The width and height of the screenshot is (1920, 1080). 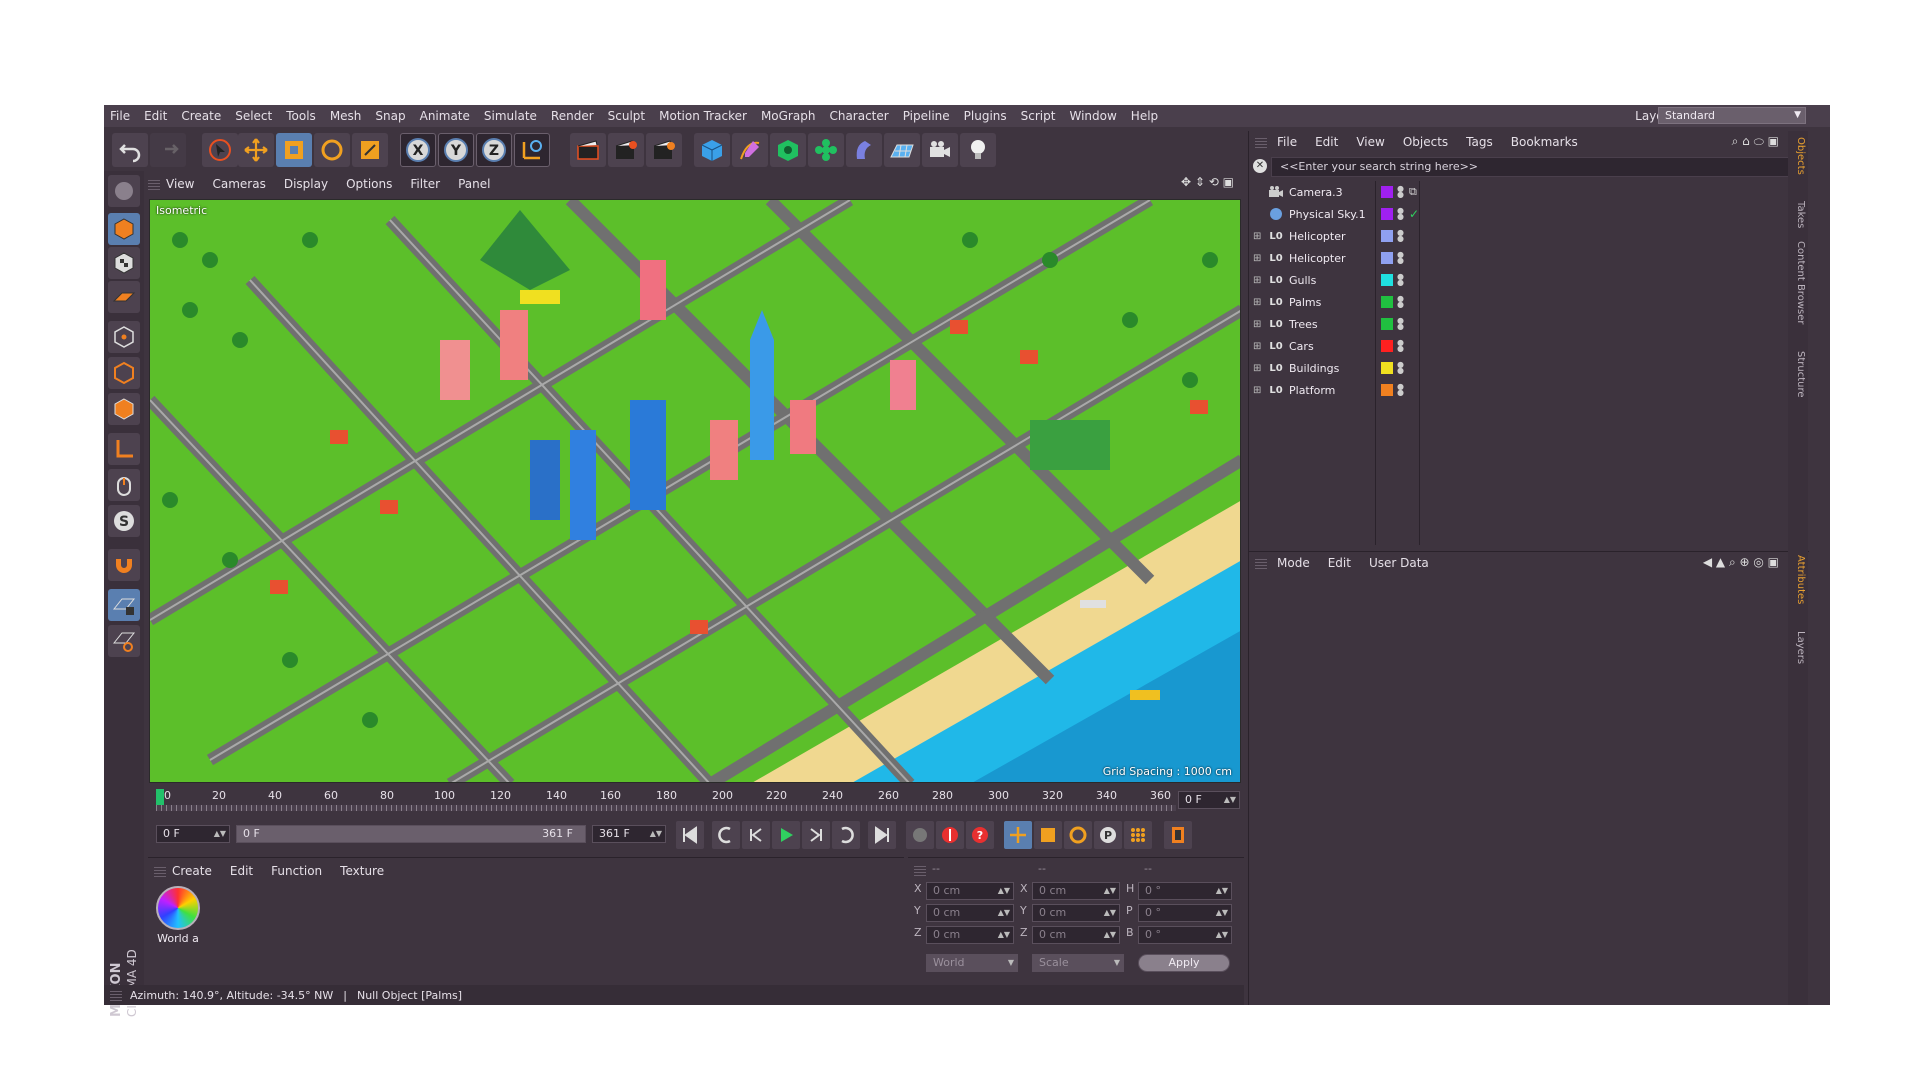 I want to click on z-axis-lock-button: Z, so click(x=494, y=150).